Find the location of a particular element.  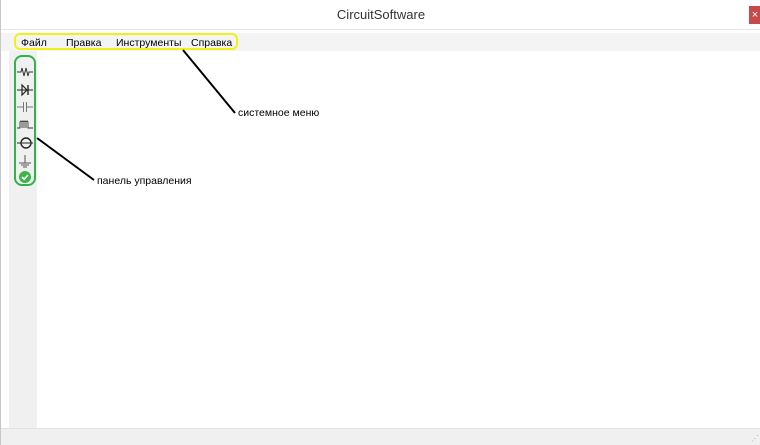

panel-annotation-label: панель управления is located at coordinates (144, 181).